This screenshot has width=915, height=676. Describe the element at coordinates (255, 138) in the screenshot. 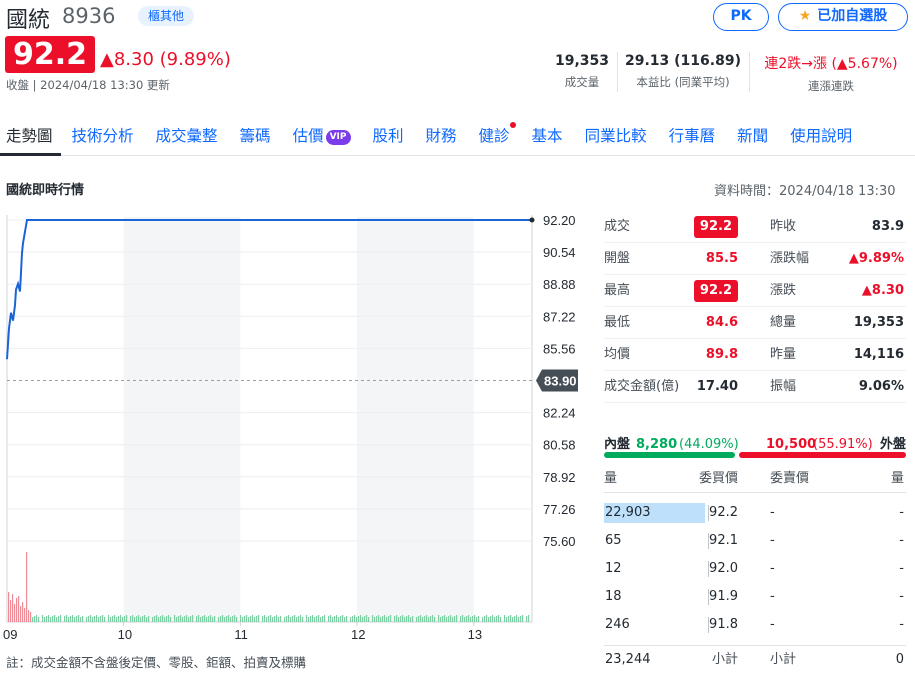

I see `tab-chips: 籌碼` at that location.